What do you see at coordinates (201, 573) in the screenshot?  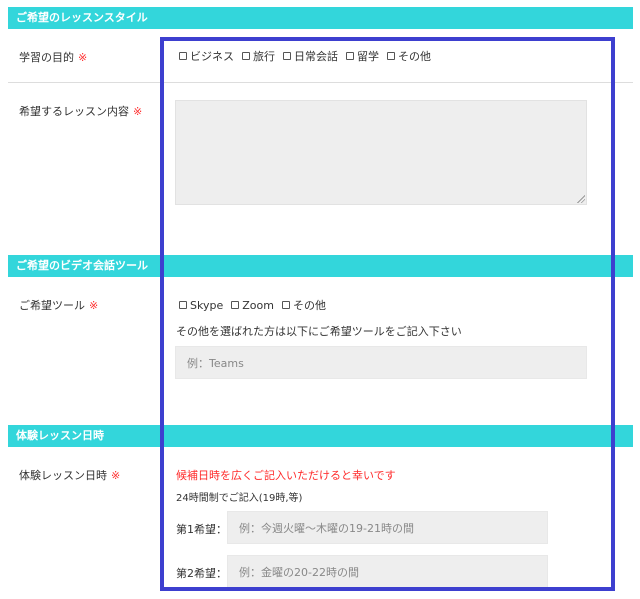 I see `second-preference-label: 第2希望：` at bounding box center [201, 573].